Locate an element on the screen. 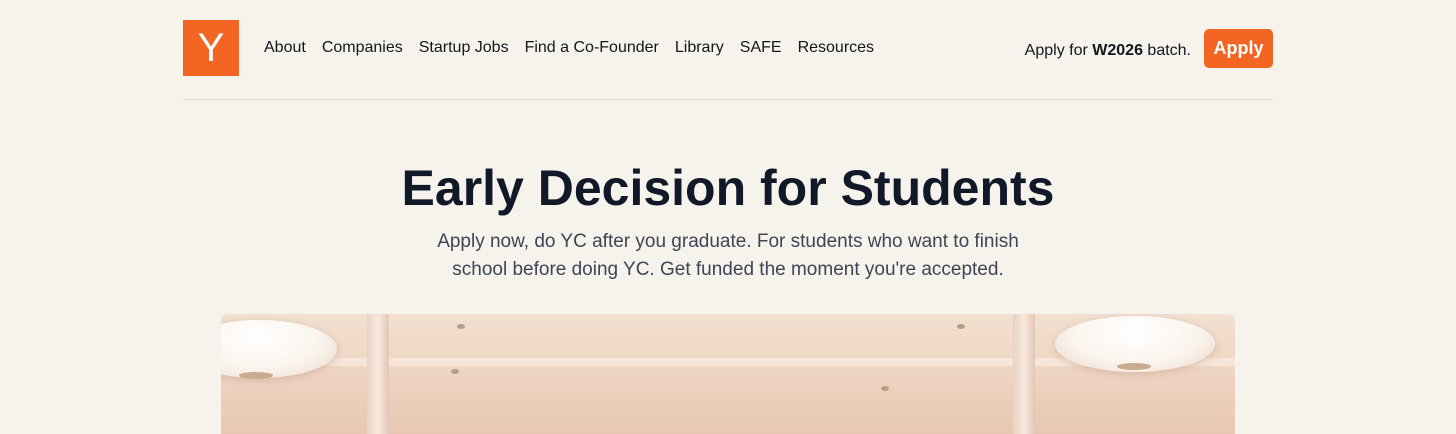  lamp-base-left is located at coordinates (256, 375).